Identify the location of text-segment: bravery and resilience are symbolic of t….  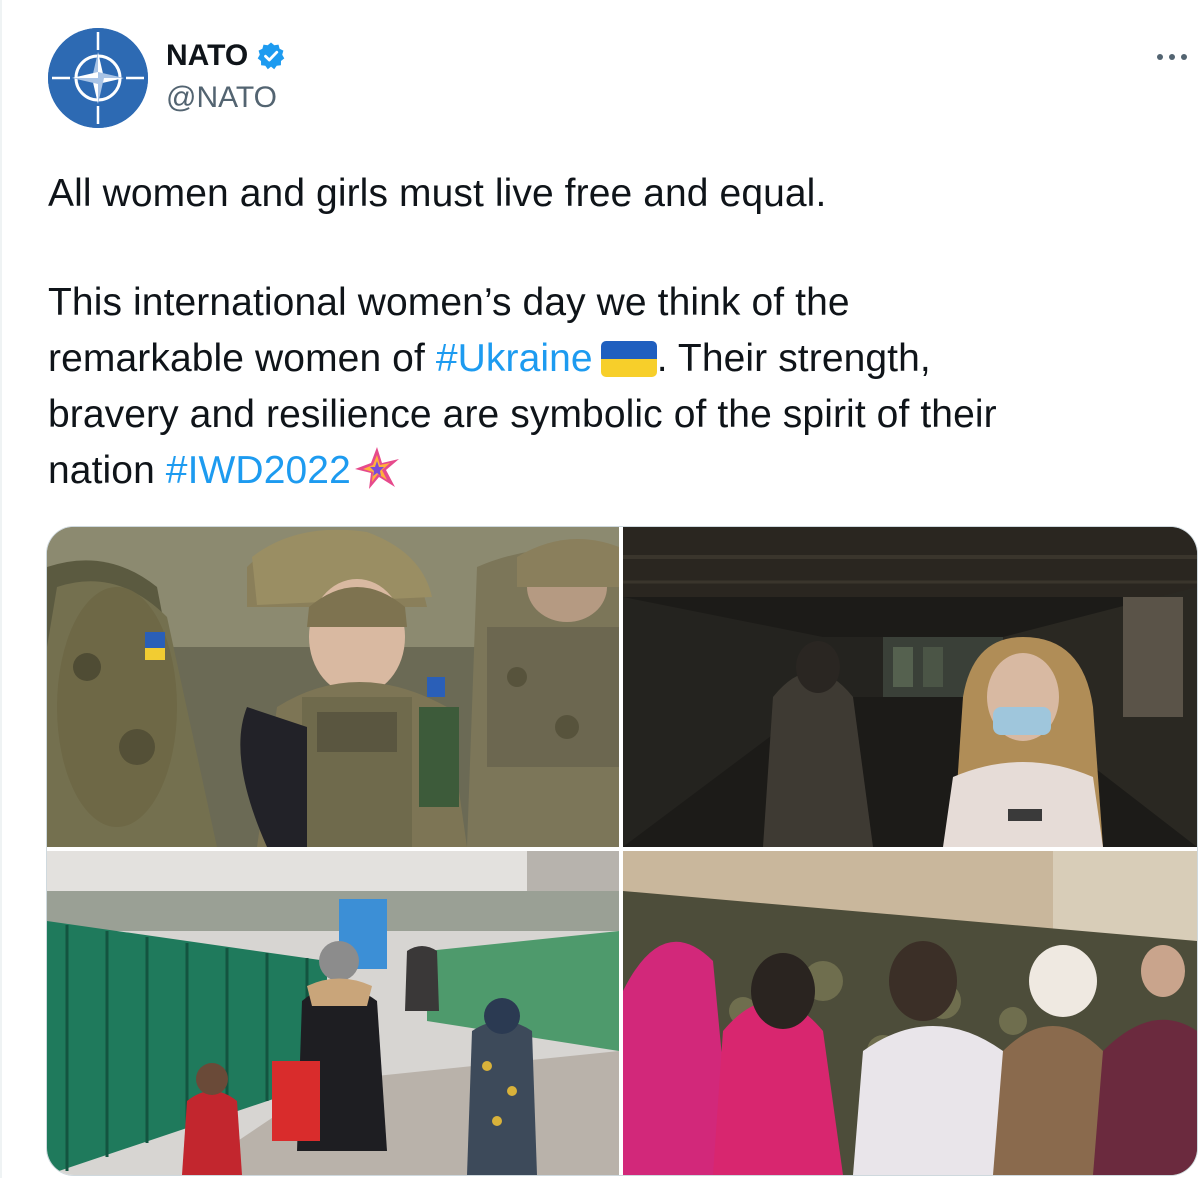
(522, 414).